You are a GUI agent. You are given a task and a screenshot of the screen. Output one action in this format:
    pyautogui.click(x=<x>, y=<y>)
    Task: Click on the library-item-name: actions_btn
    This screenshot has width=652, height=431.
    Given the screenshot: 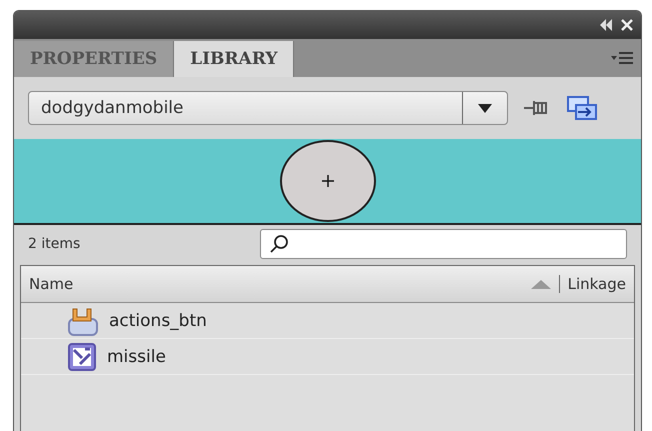 What is the action you would take?
    pyautogui.click(x=158, y=320)
    